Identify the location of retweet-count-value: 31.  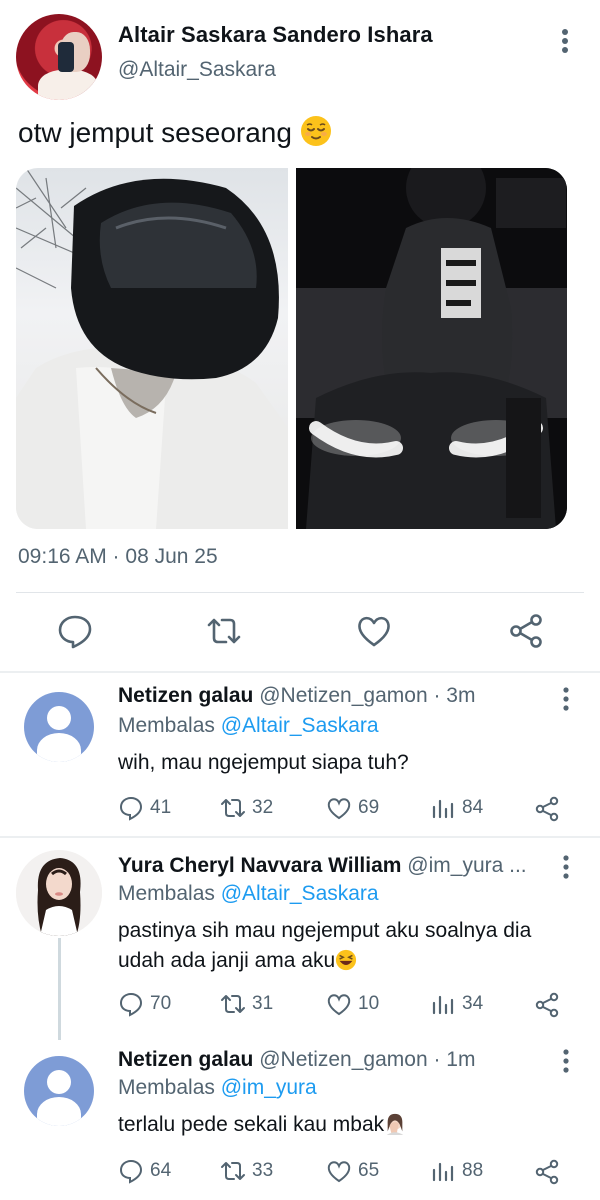
(263, 1003).